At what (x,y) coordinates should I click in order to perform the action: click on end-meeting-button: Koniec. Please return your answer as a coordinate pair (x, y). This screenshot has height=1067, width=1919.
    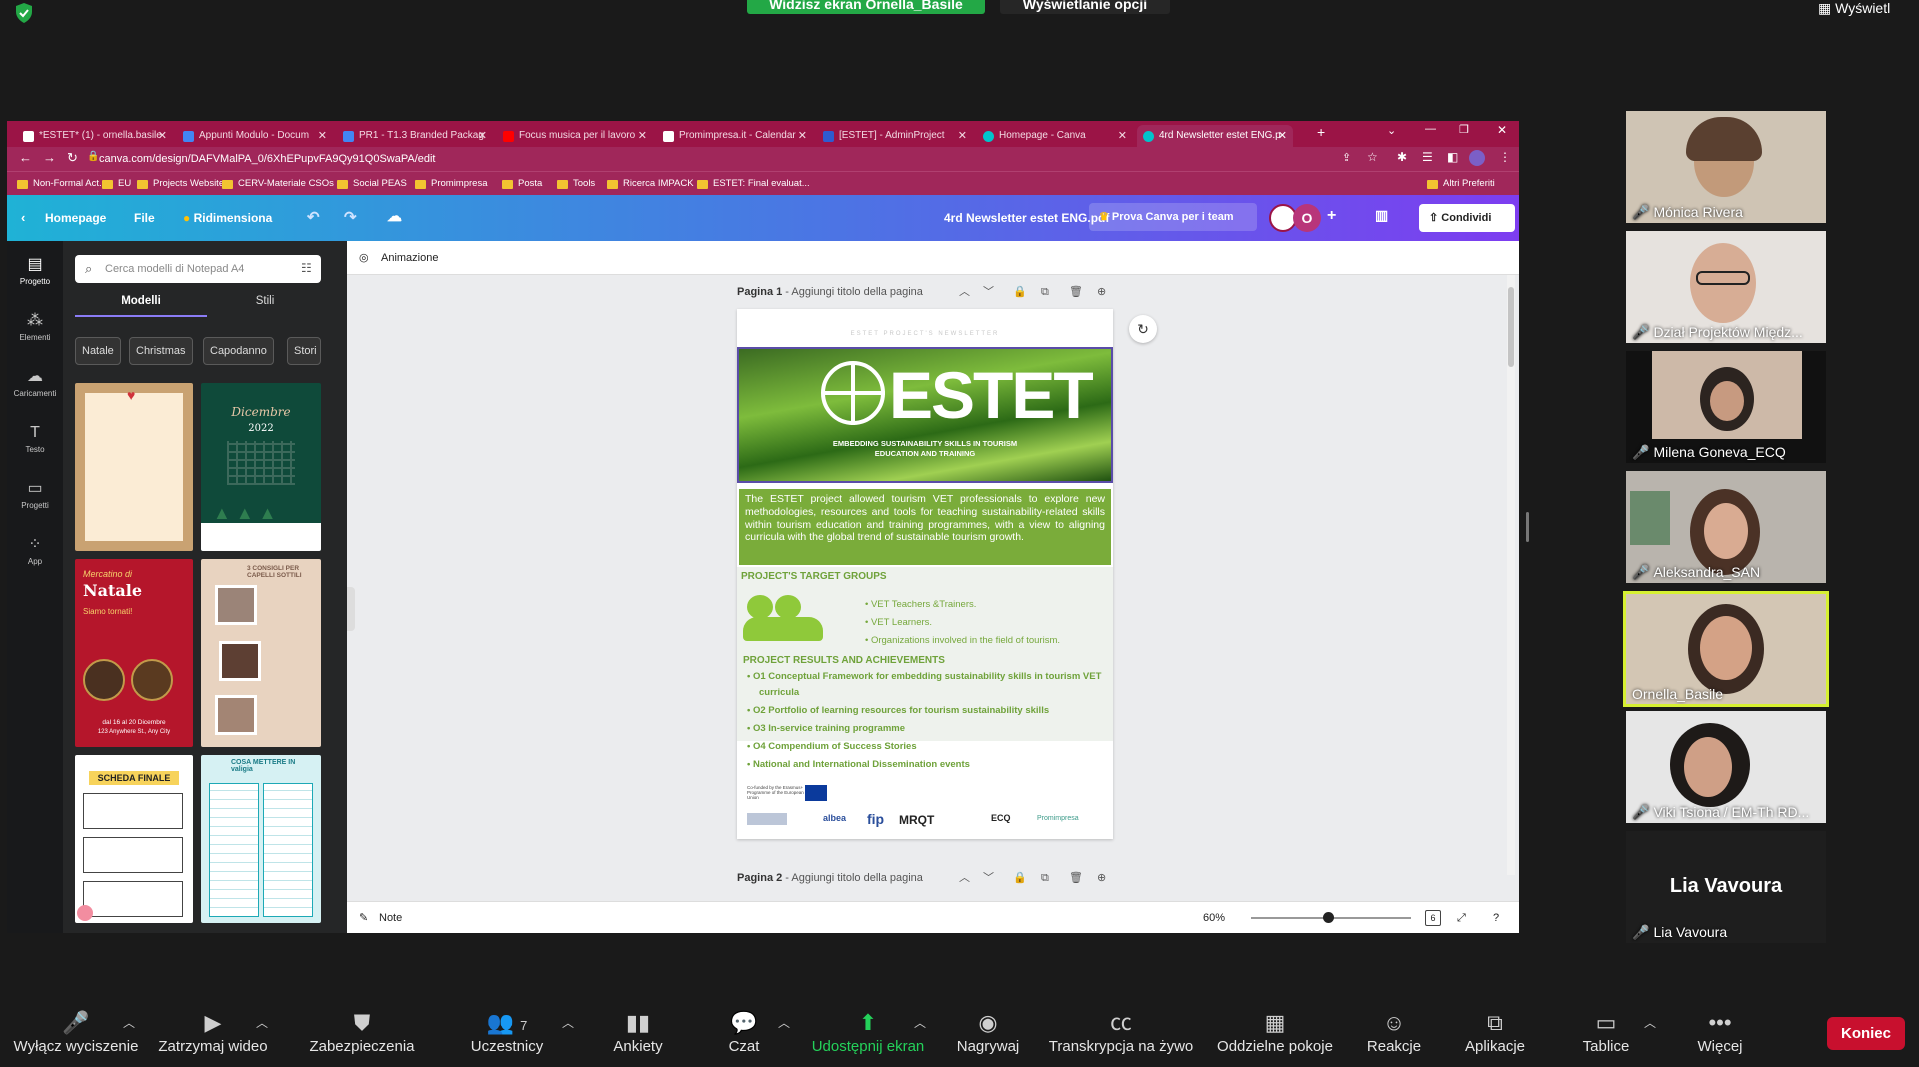
    Looking at the image, I should click on (1866, 1033).